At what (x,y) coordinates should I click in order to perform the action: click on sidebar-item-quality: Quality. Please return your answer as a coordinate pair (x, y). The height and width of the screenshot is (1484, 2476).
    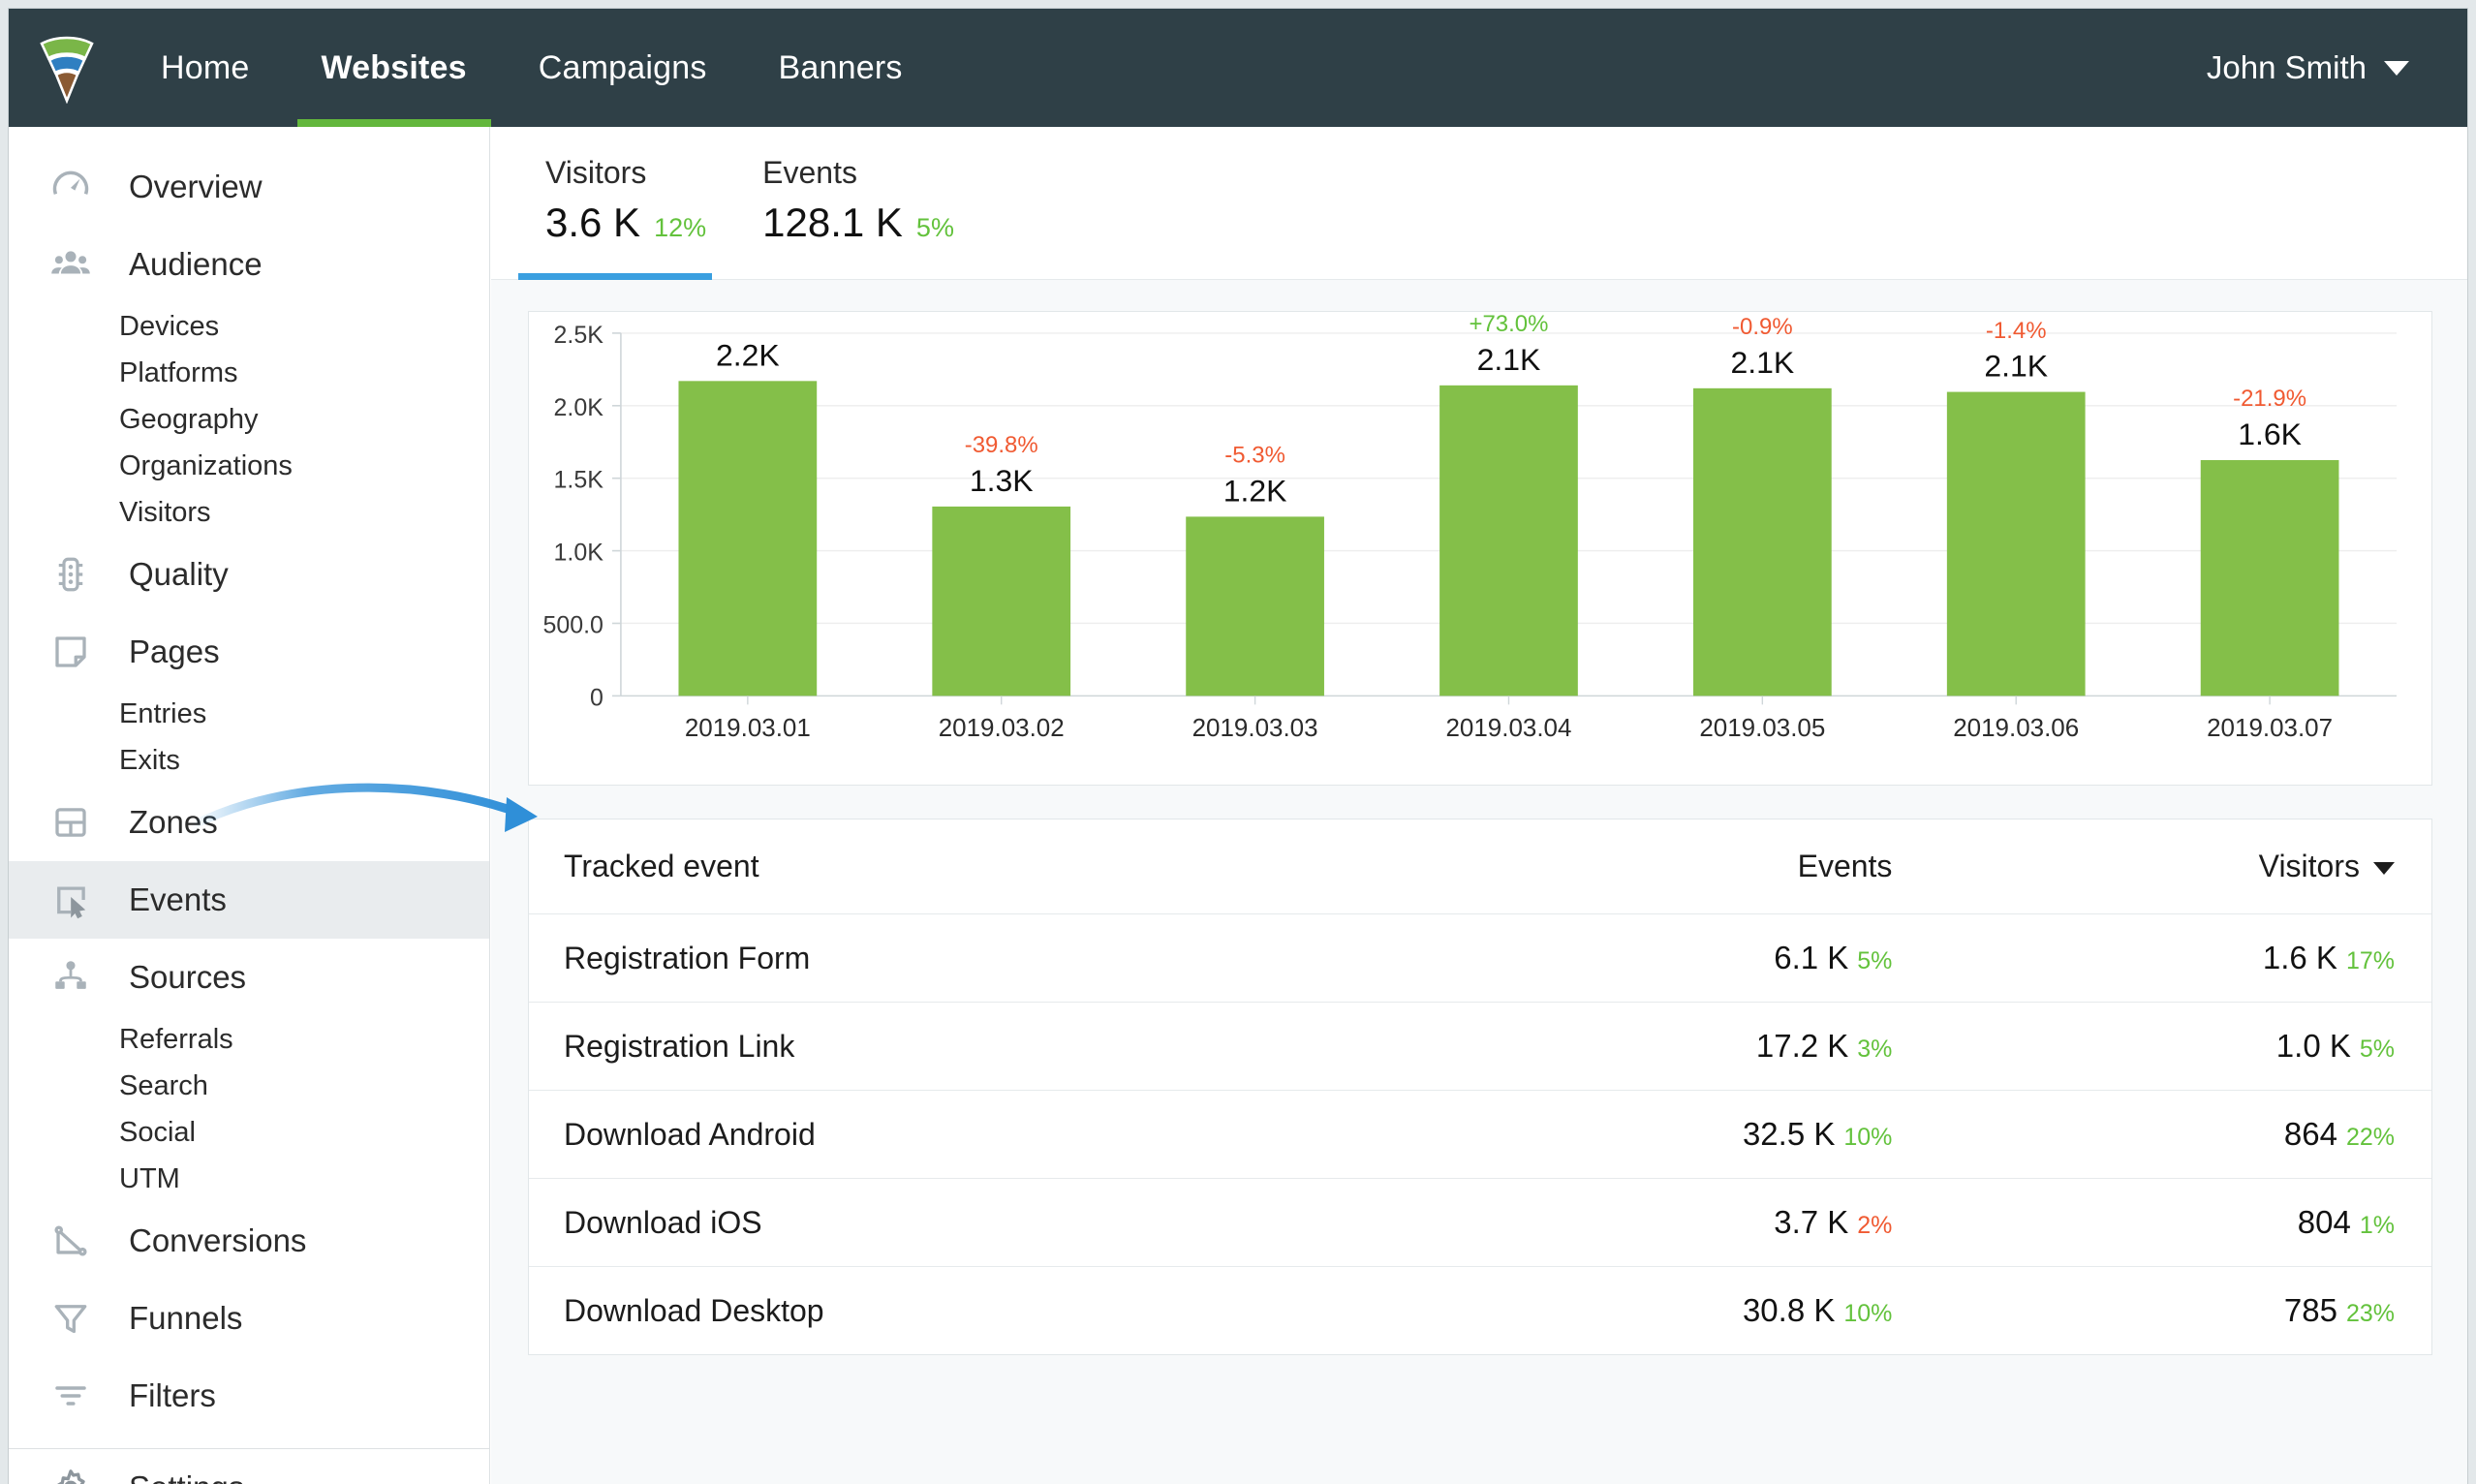
    Looking at the image, I should click on (249, 574).